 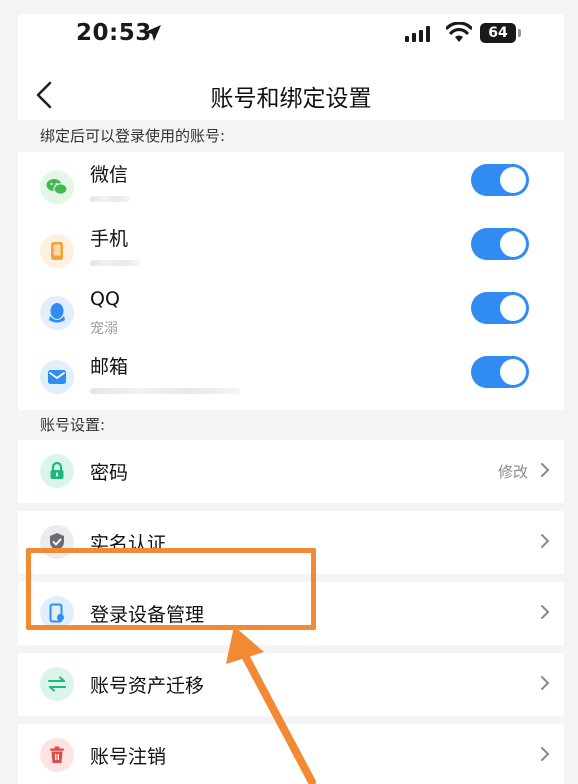 I want to click on qq-icon, so click(x=57, y=313).